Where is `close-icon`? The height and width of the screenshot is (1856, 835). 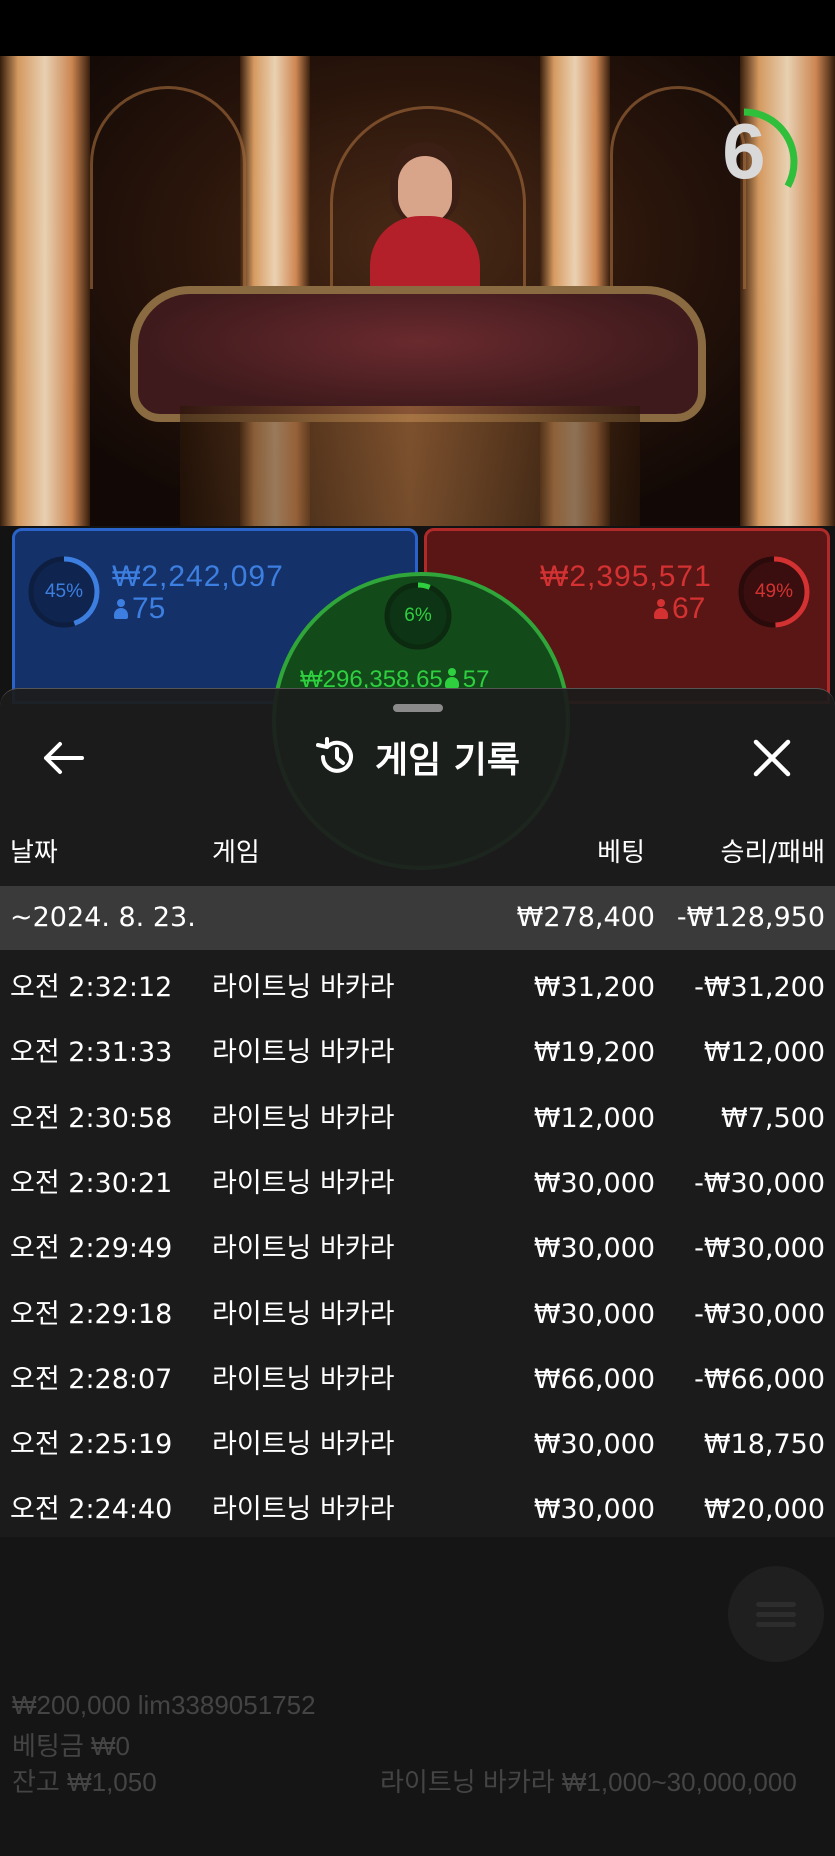
close-icon is located at coordinates (772, 758).